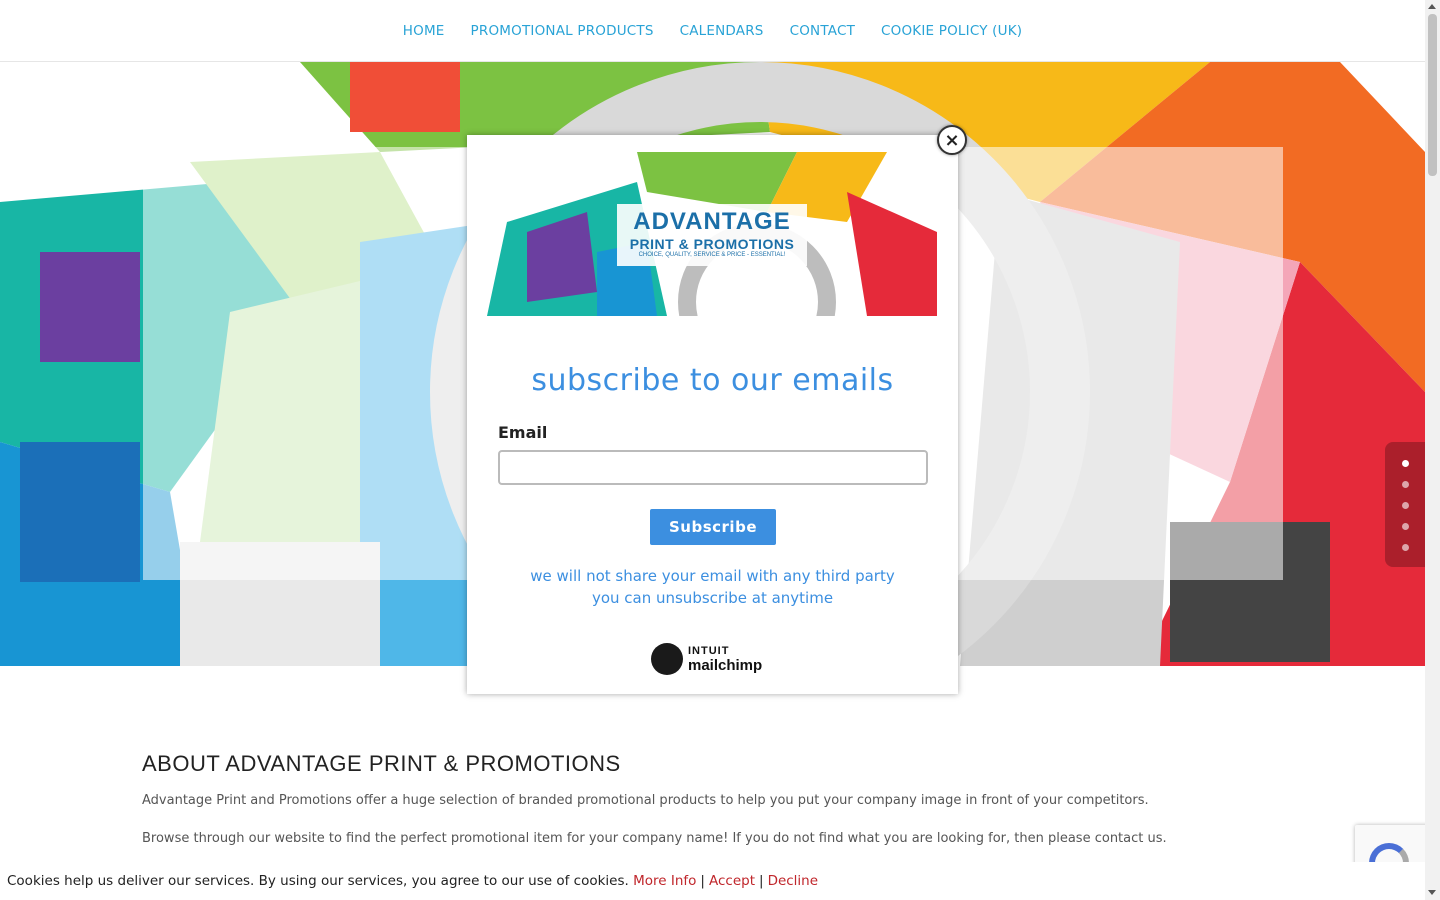 The height and width of the screenshot is (900, 1440). I want to click on mailchimp-badge-bottom: mailchimp, so click(725, 665).